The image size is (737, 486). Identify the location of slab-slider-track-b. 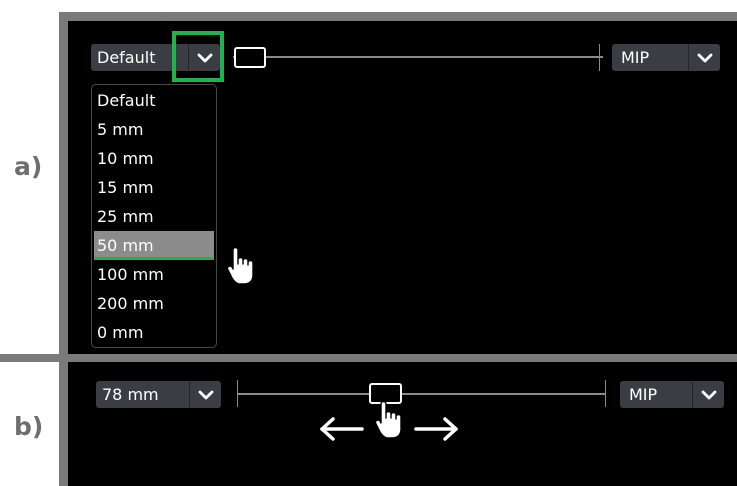
(421, 394).